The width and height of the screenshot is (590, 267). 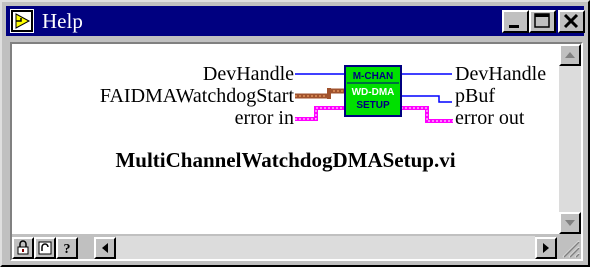 I want to click on hide-optional-button, so click(x=45, y=248).